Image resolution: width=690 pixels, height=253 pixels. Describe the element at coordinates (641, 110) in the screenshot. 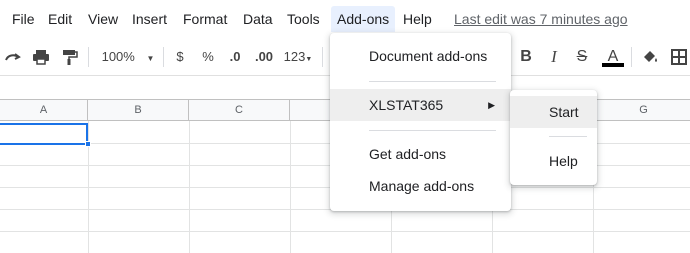

I see `column-header-g: G` at that location.